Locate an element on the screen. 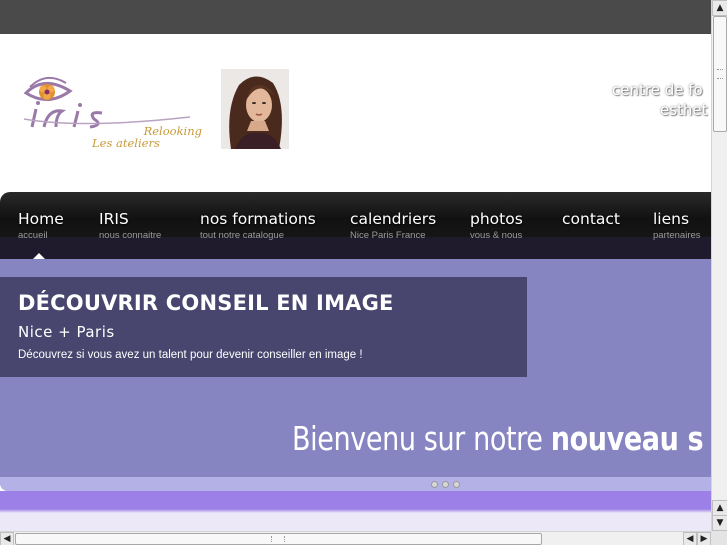 The width and height of the screenshot is (727, 545). scroll-left-arrow-right-icon: ◀ is located at coordinates (690, 538).